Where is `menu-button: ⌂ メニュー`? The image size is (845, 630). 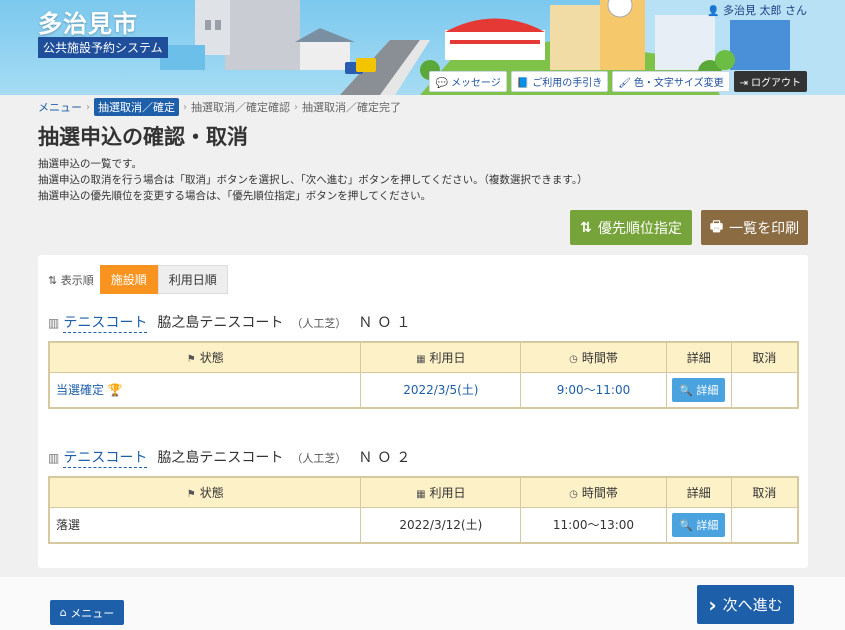
menu-button: ⌂ メニュー is located at coordinates (87, 612).